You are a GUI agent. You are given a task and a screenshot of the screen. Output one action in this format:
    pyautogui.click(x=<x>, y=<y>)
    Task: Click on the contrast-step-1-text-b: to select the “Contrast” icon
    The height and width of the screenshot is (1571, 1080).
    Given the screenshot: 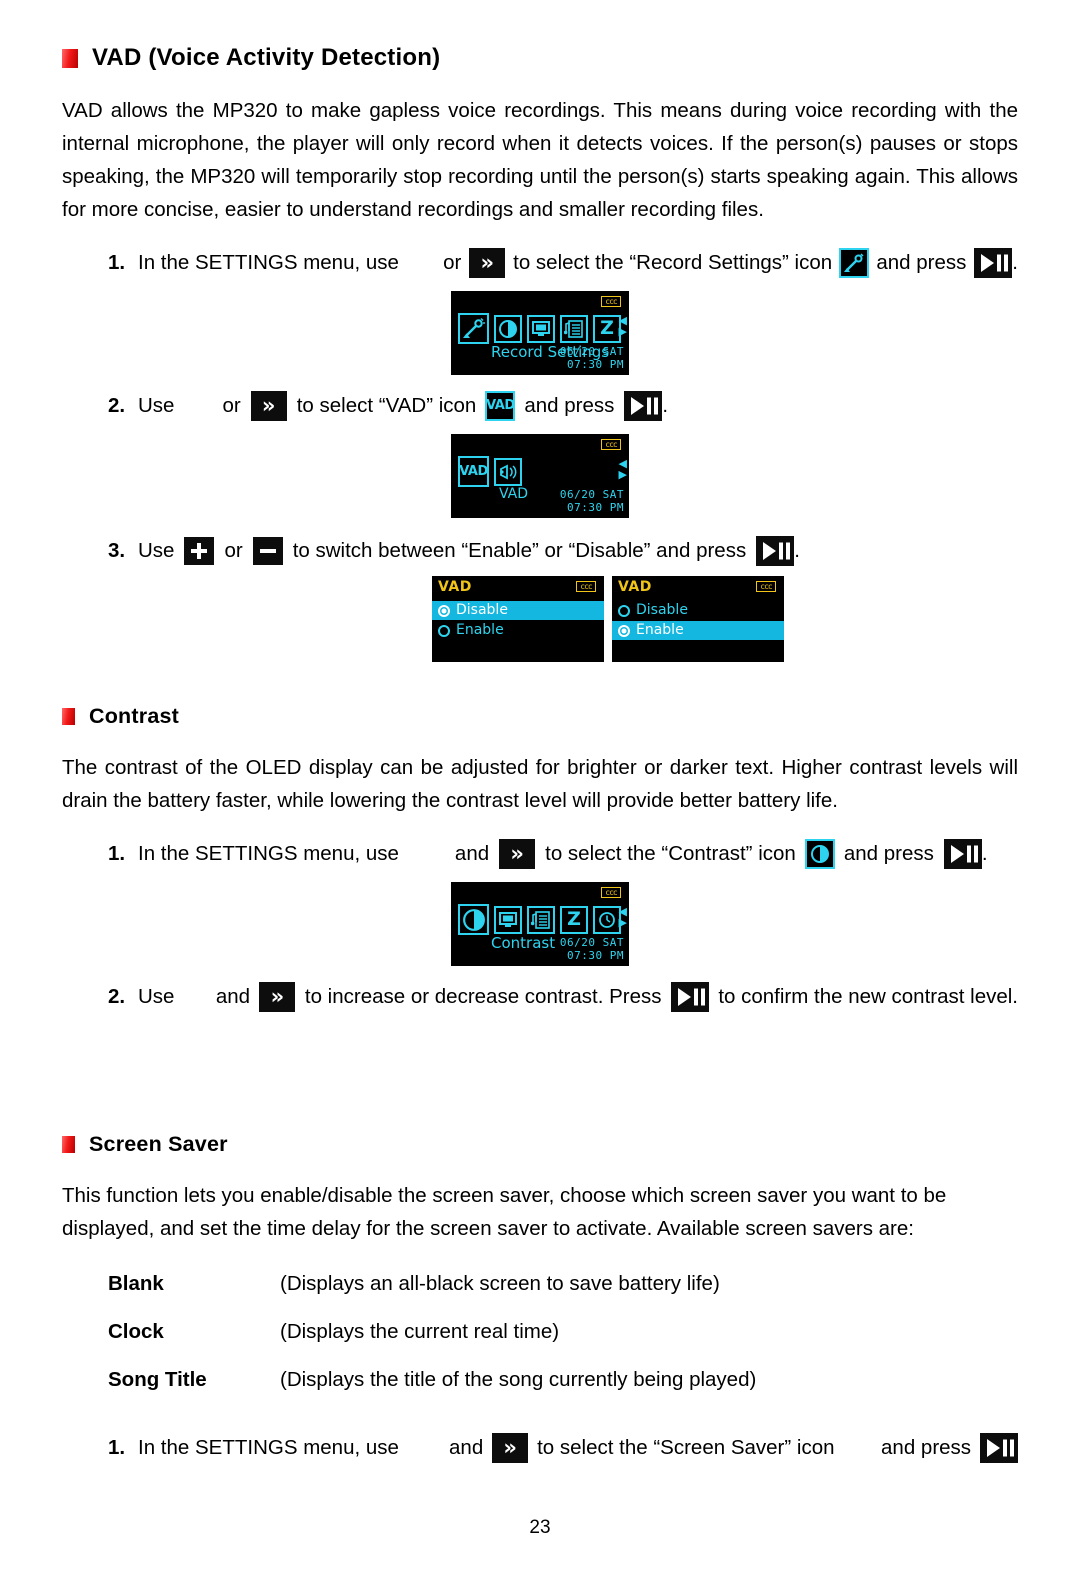 What is the action you would take?
    pyautogui.click(x=670, y=853)
    